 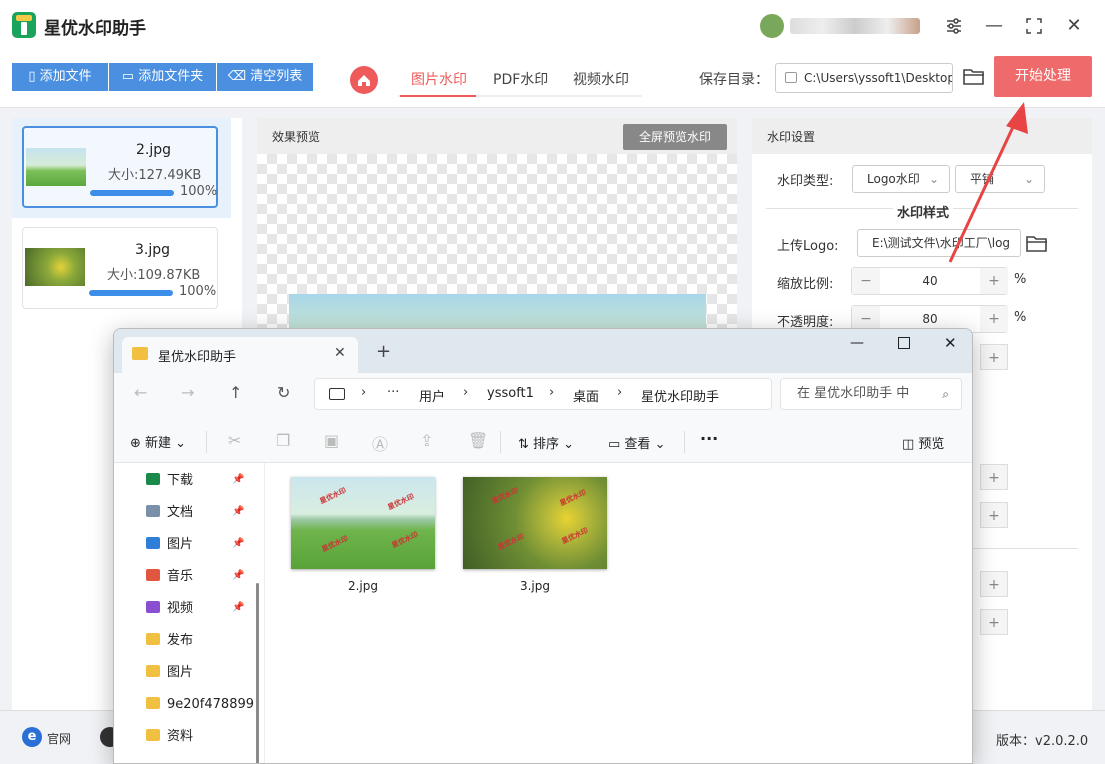 I want to click on user-avatar, so click(x=772, y=26).